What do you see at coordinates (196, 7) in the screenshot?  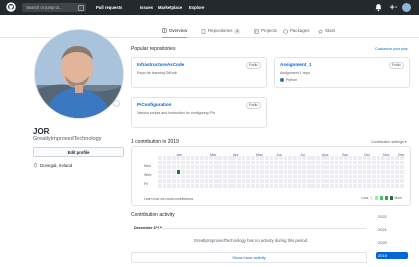 I see `nav-explore: Explore` at bounding box center [196, 7].